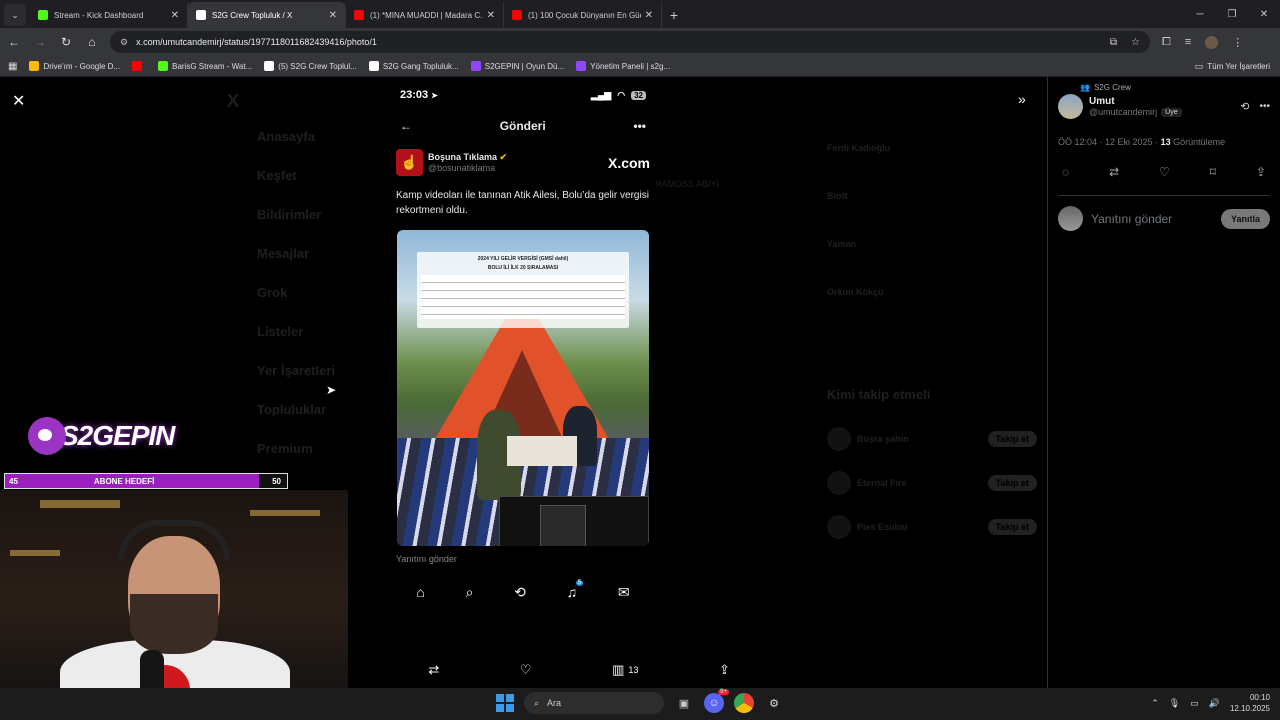 The image size is (1280, 720). I want to click on xcom-watermark: X.com, so click(628, 162).